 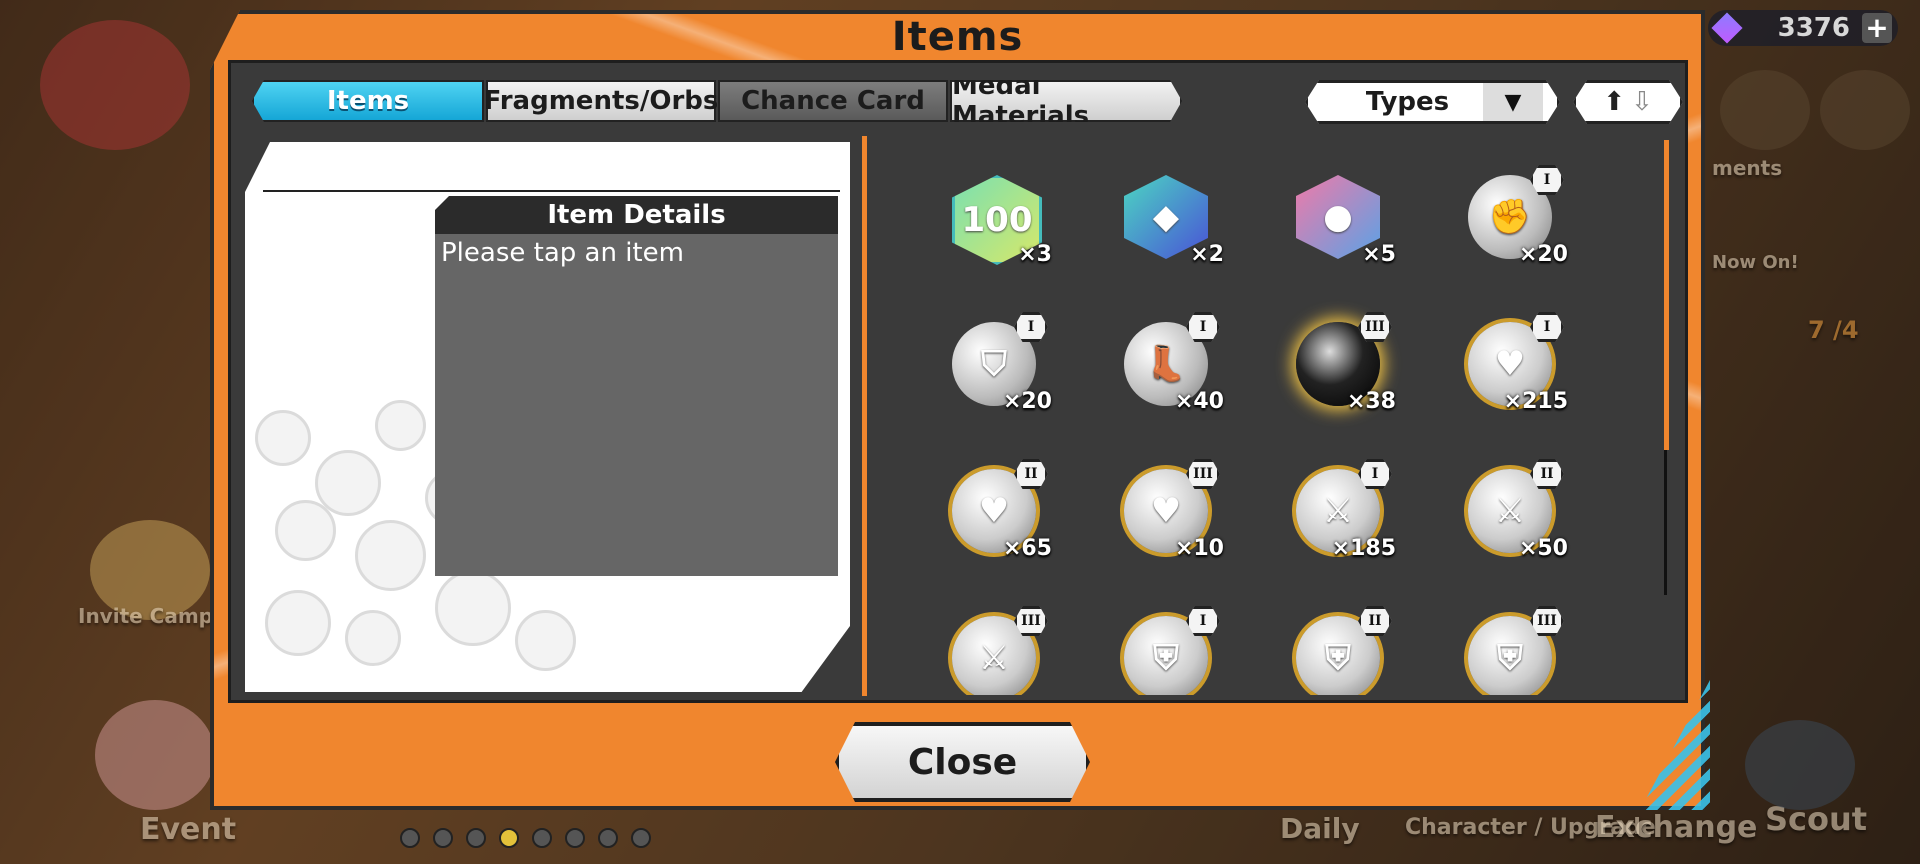 What do you see at coordinates (1432, 102) in the screenshot?
I see `types-filter-dropdown: Types ▼` at bounding box center [1432, 102].